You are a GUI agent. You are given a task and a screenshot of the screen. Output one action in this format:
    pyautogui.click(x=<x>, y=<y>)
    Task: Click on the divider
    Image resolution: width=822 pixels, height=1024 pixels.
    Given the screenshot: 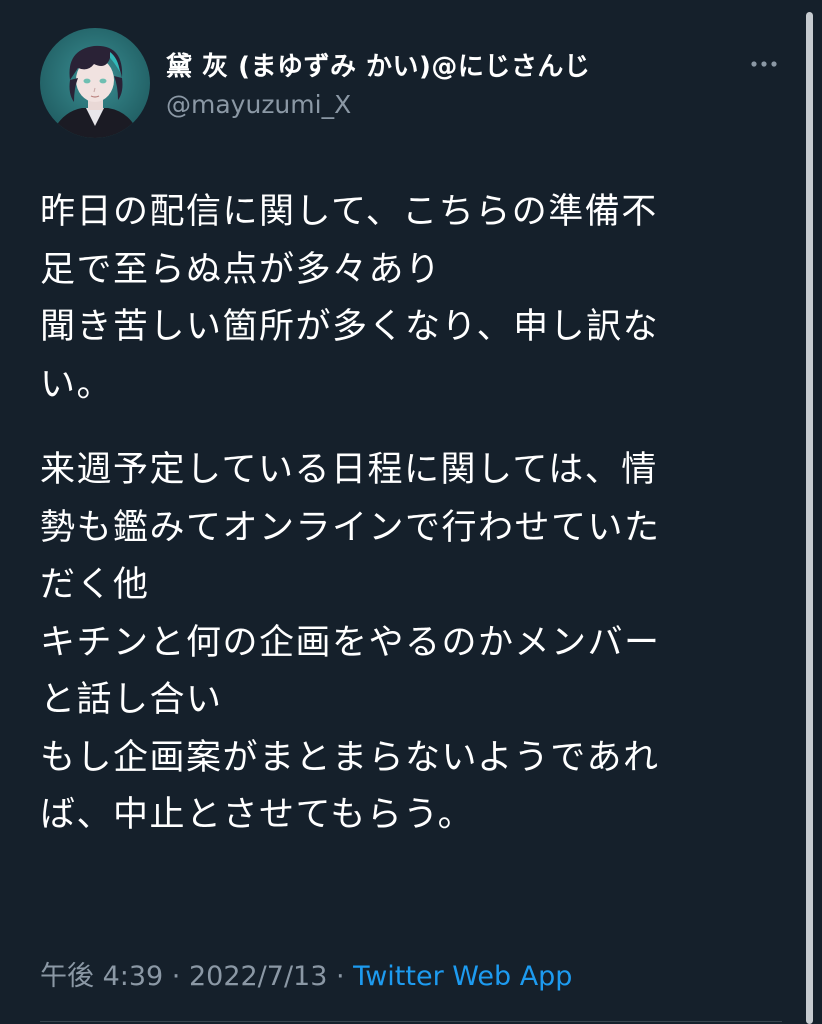 What is the action you would take?
    pyautogui.click(x=411, y=1021)
    